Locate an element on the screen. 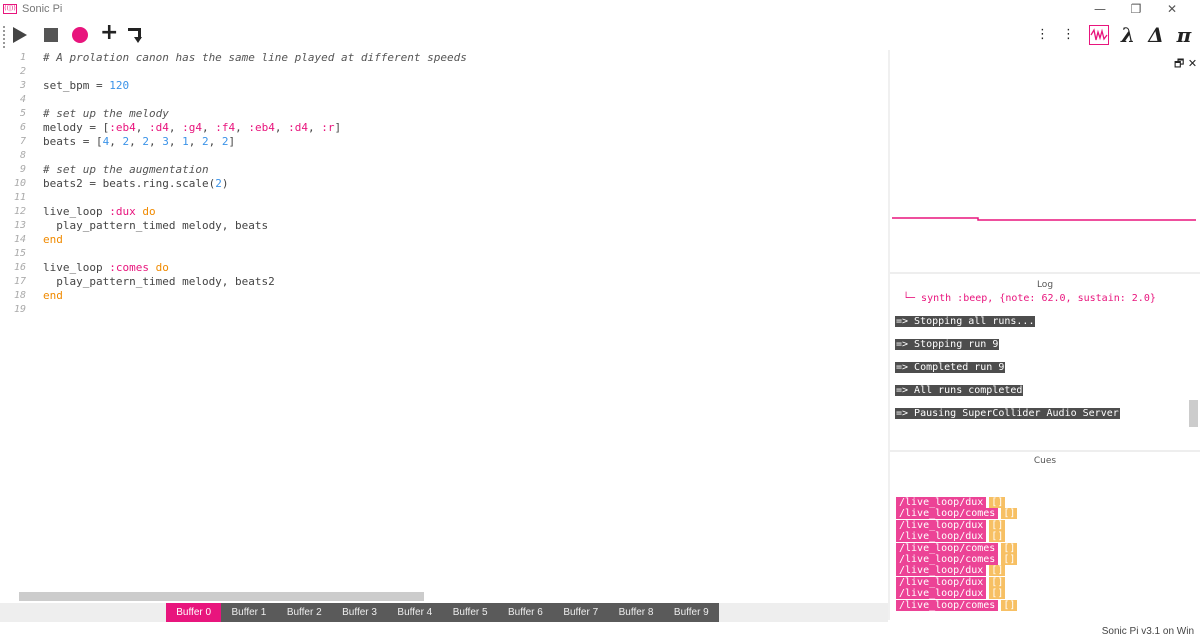  code-line: beats2 = beats.ring.scale(2) is located at coordinates (135, 184).